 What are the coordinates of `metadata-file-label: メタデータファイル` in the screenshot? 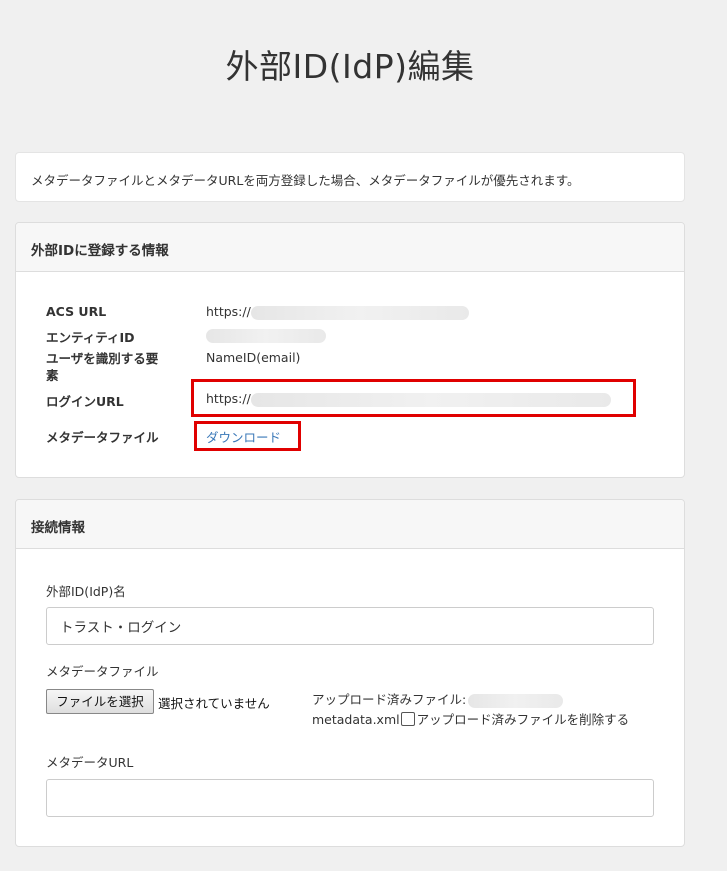 It's located at (102, 437).